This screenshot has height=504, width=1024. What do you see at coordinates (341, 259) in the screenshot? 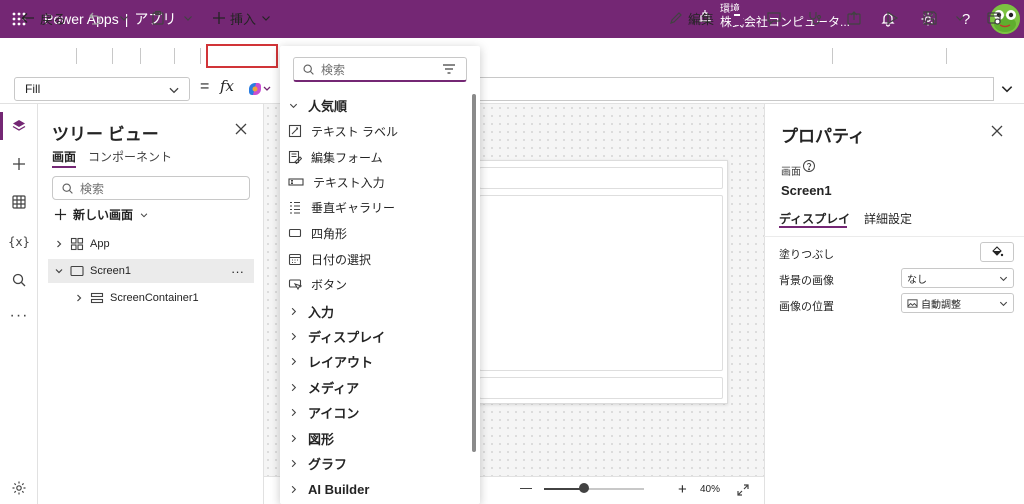
I see `insert-item-label: 日付の選択` at bounding box center [341, 259].